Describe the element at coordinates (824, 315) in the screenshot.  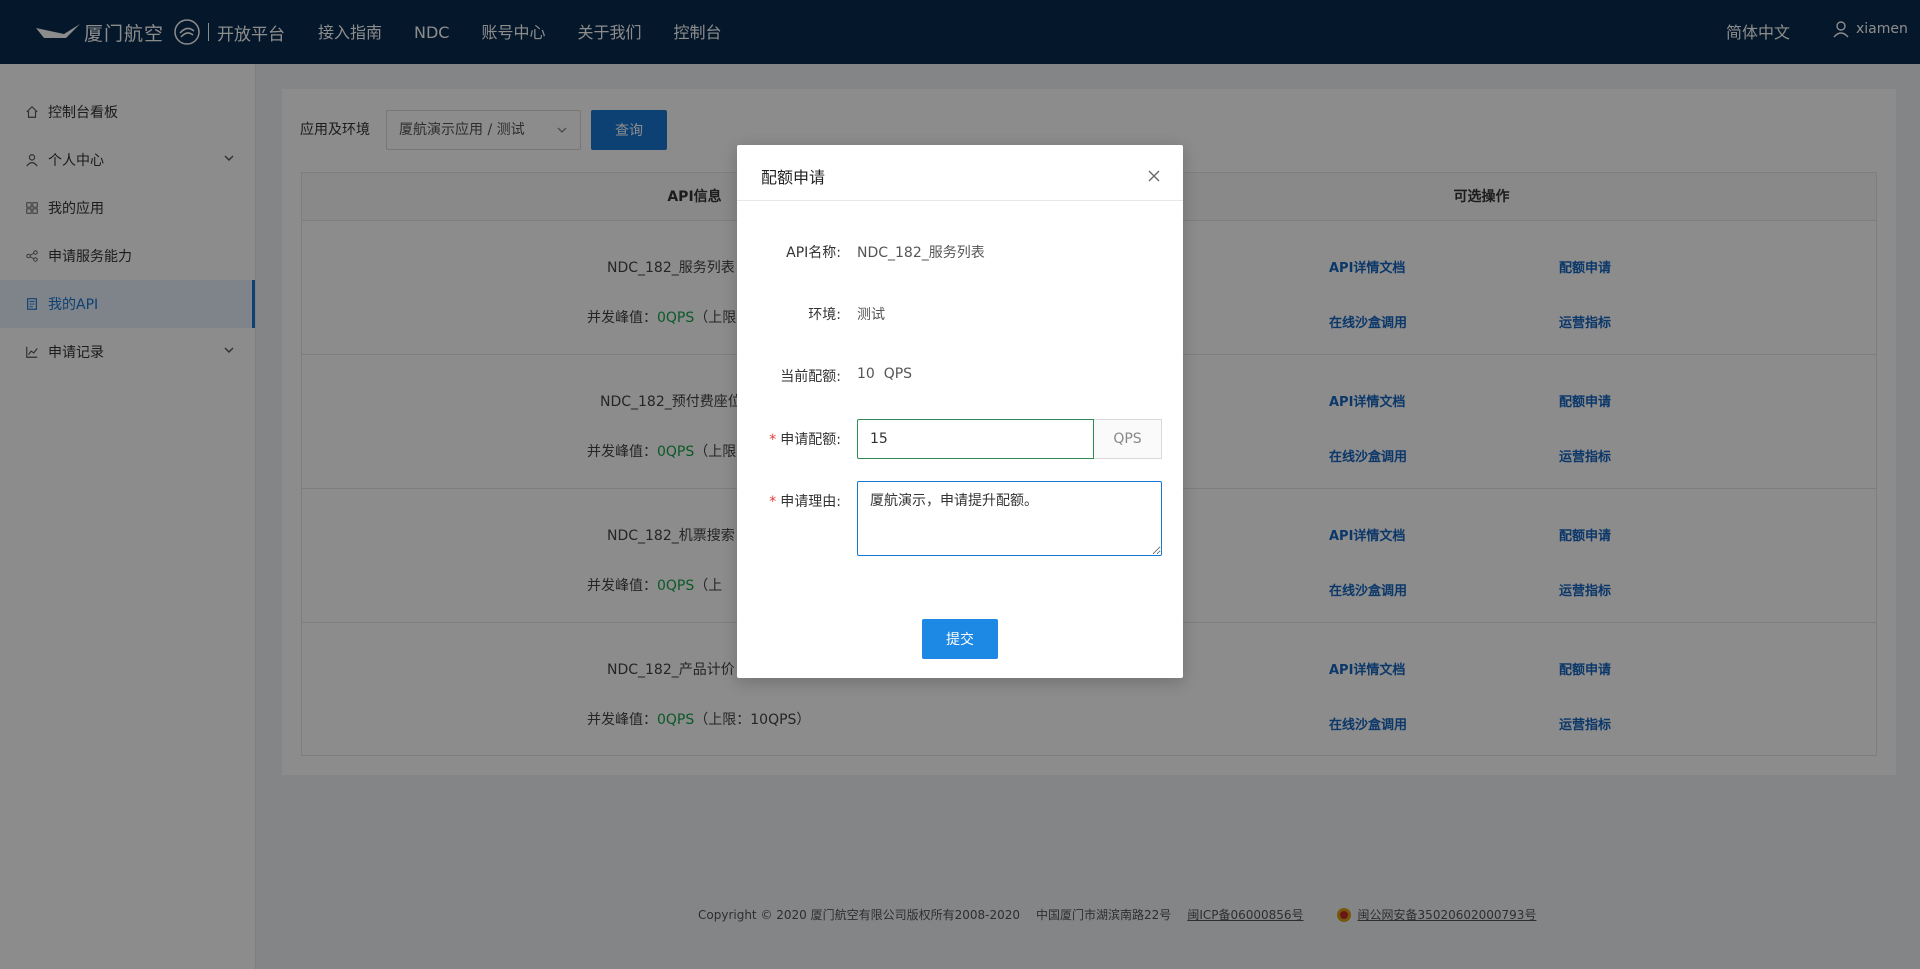
I see `env-label: 环境:` at that location.